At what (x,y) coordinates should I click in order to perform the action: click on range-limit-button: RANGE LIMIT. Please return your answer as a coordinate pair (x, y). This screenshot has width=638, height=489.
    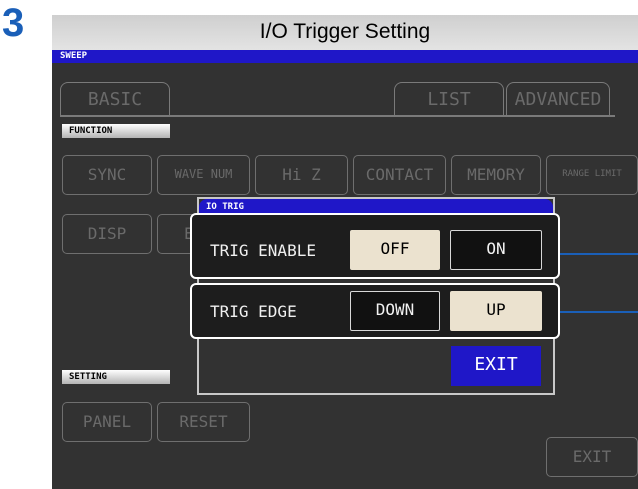
    Looking at the image, I should click on (592, 175).